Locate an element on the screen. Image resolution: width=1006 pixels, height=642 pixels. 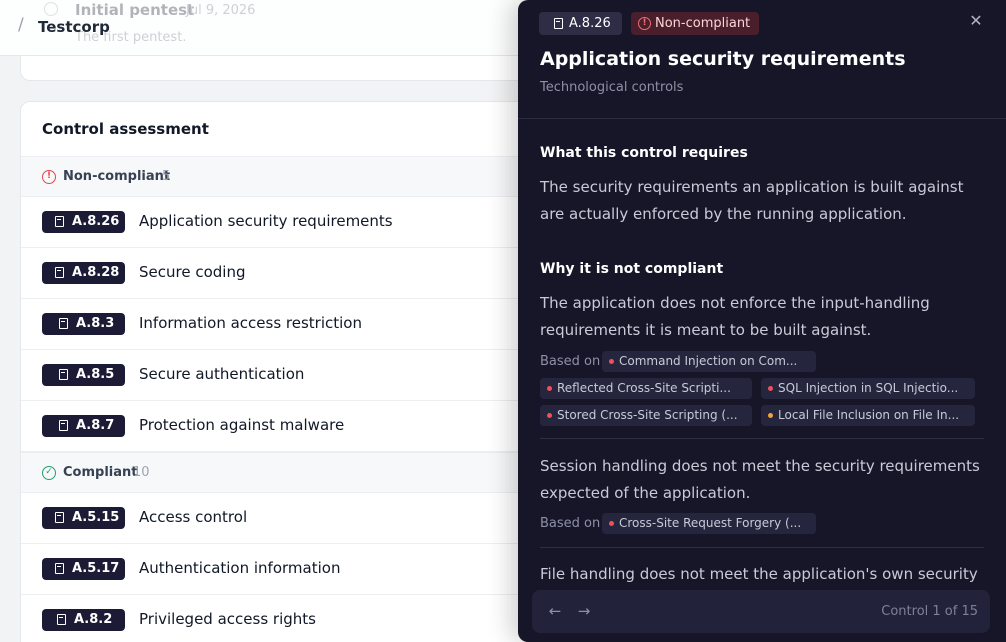
close-icon: ✕ is located at coordinates (976, 20).